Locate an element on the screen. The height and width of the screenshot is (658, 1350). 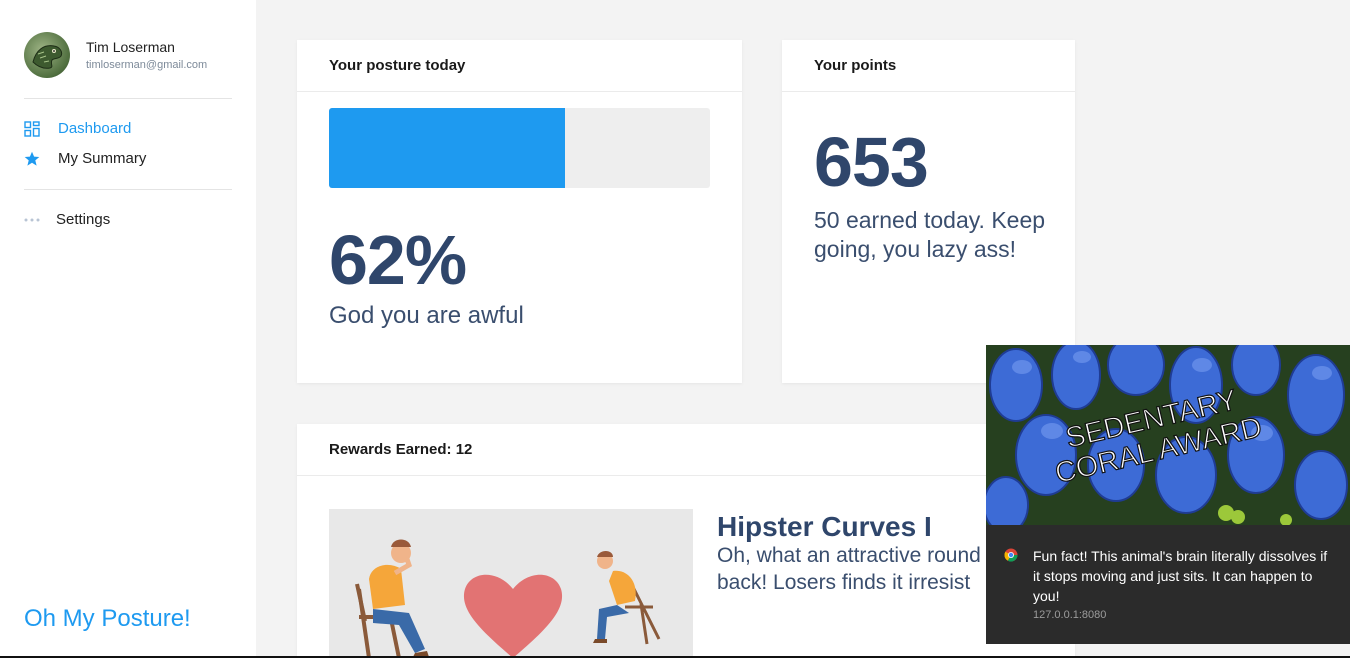
sidebar-item-my-summary: My Summary is located at coordinates (85, 158).